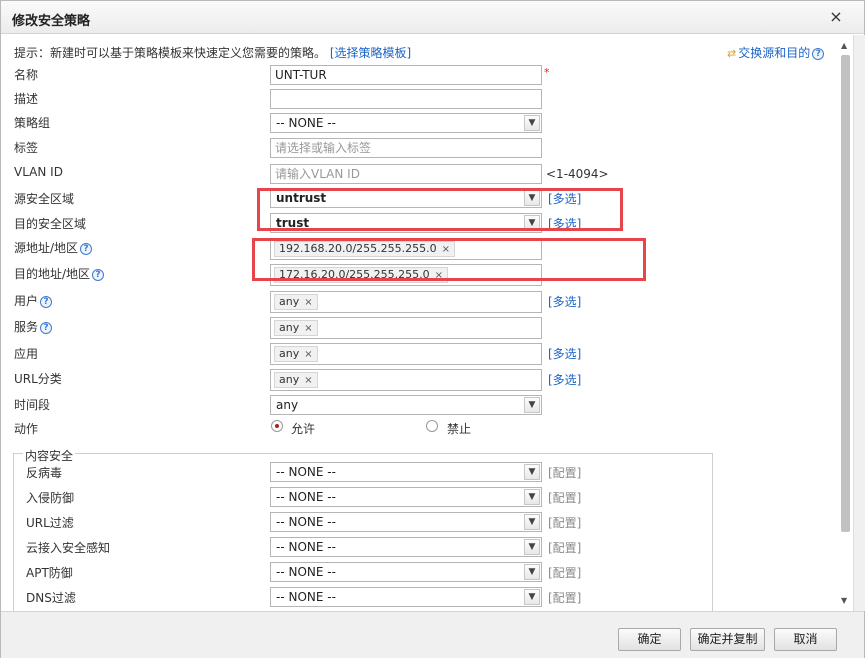  I want to click on name-label: 名称, so click(26, 75).